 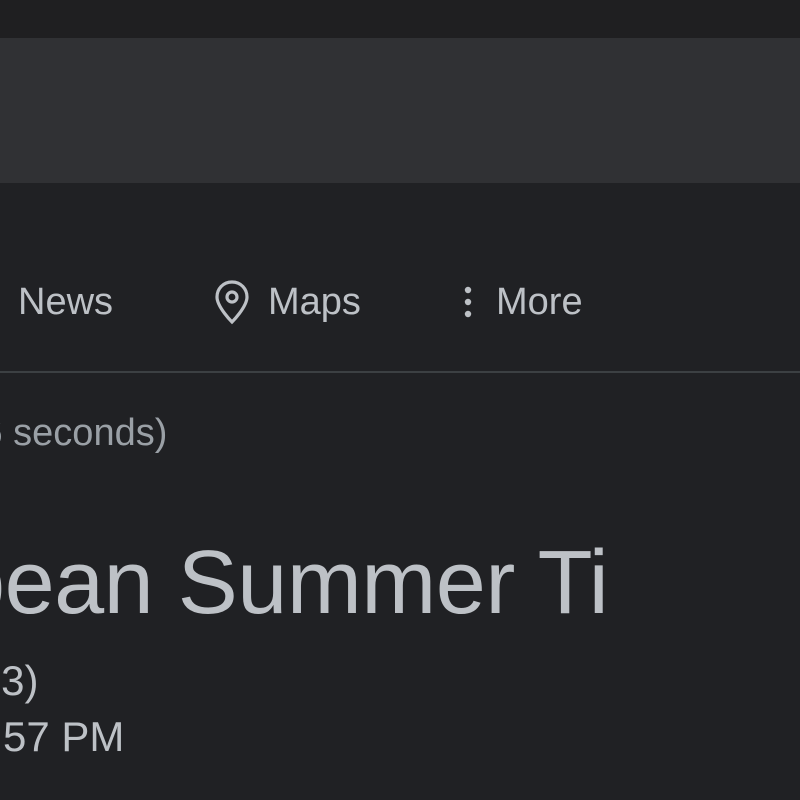 I want to click on tab-more-label: More, so click(x=539, y=301).